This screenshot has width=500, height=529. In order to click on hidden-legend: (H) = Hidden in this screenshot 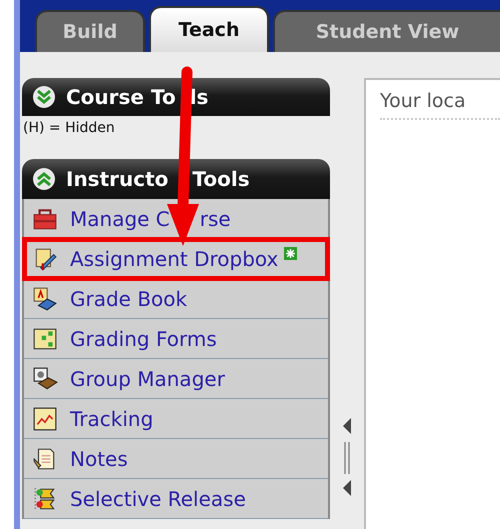, I will do `click(176, 126)`.